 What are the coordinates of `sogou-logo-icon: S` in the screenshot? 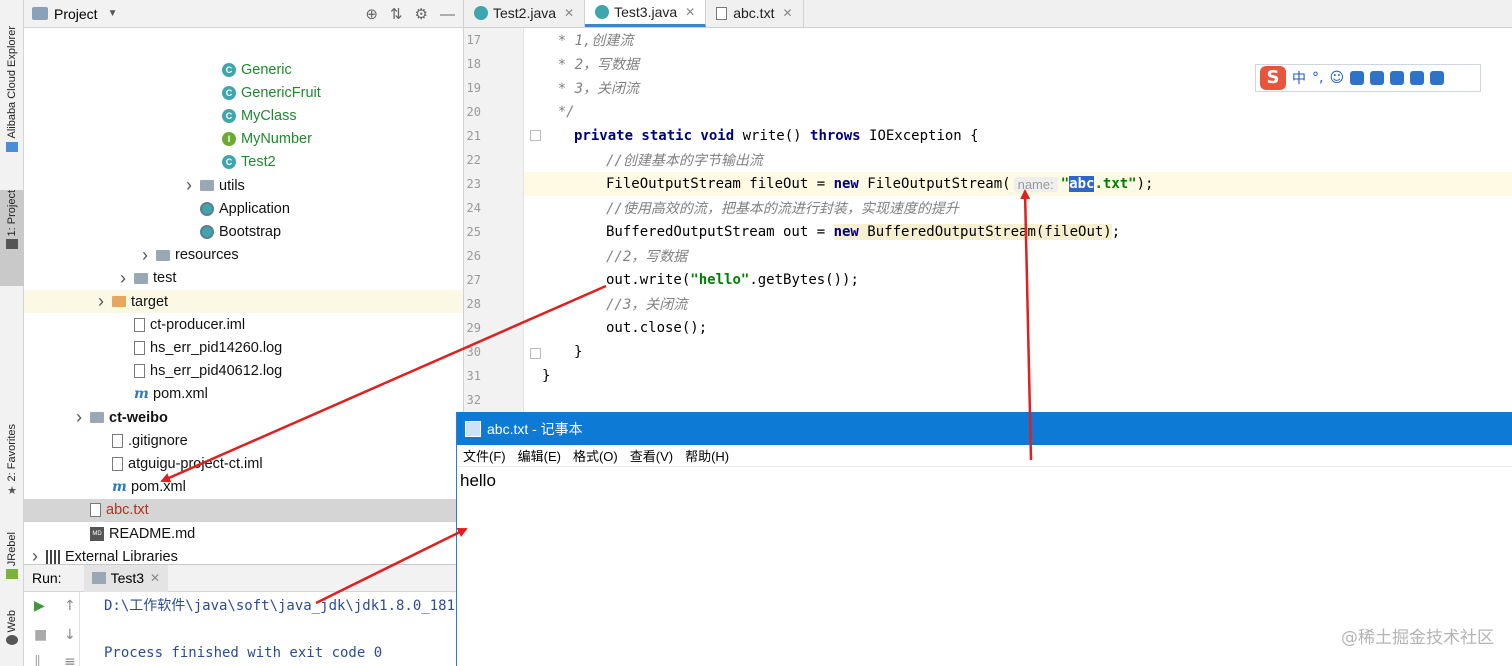 It's located at (1273, 78).